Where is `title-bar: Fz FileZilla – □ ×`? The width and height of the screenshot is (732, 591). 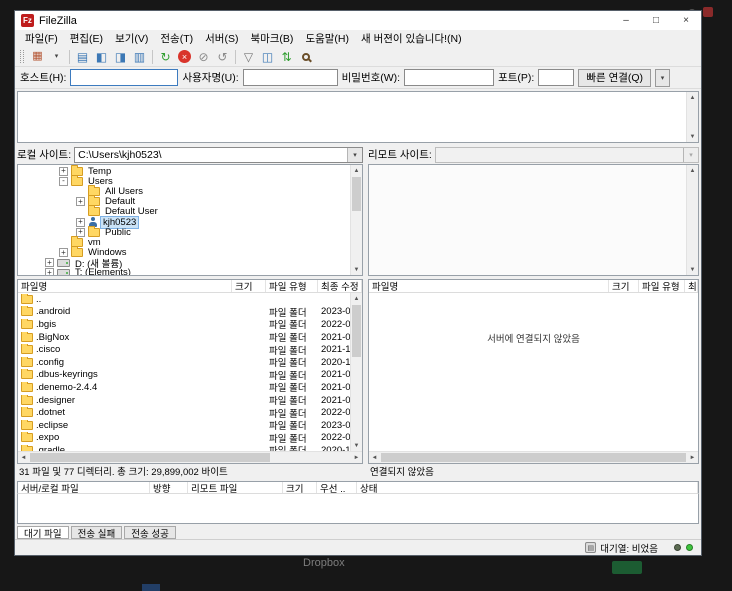 title-bar: Fz FileZilla – □ × is located at coordinates (358, 20).